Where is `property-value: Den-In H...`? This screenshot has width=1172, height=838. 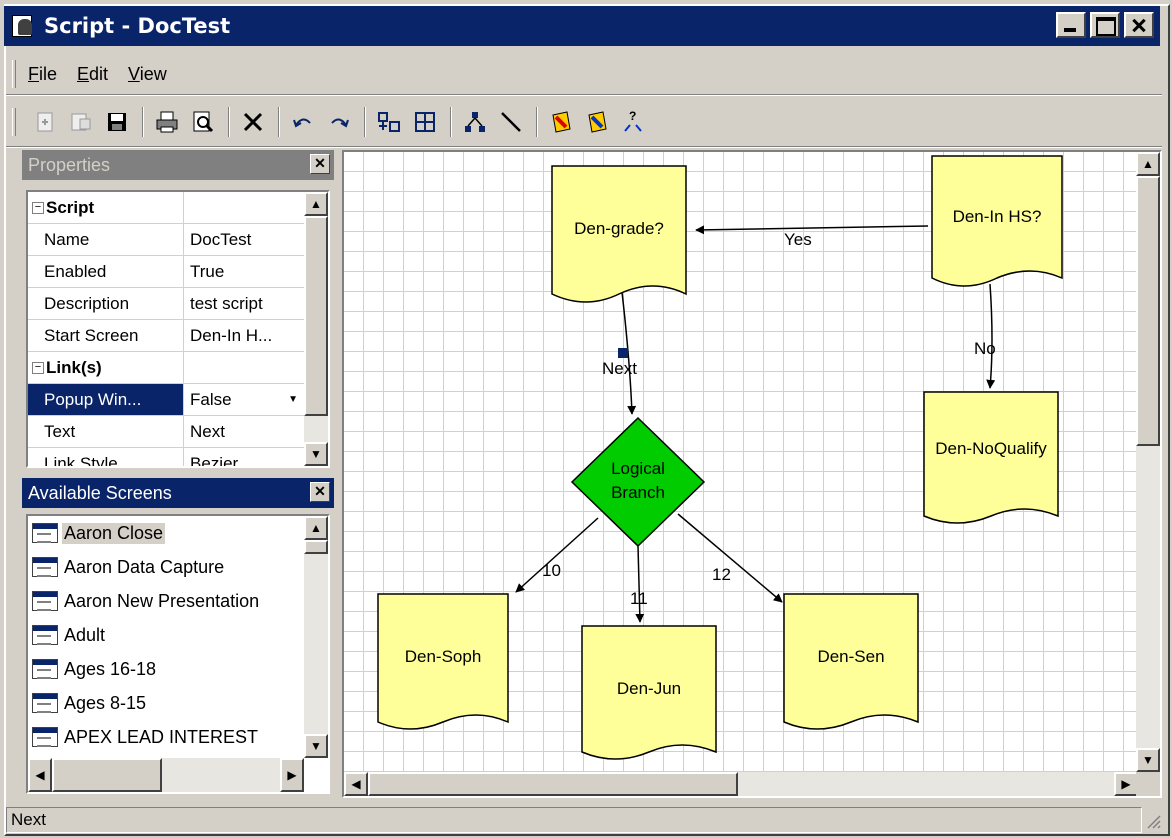 property-value: Den-In H... is located at coordinates (244, 335).